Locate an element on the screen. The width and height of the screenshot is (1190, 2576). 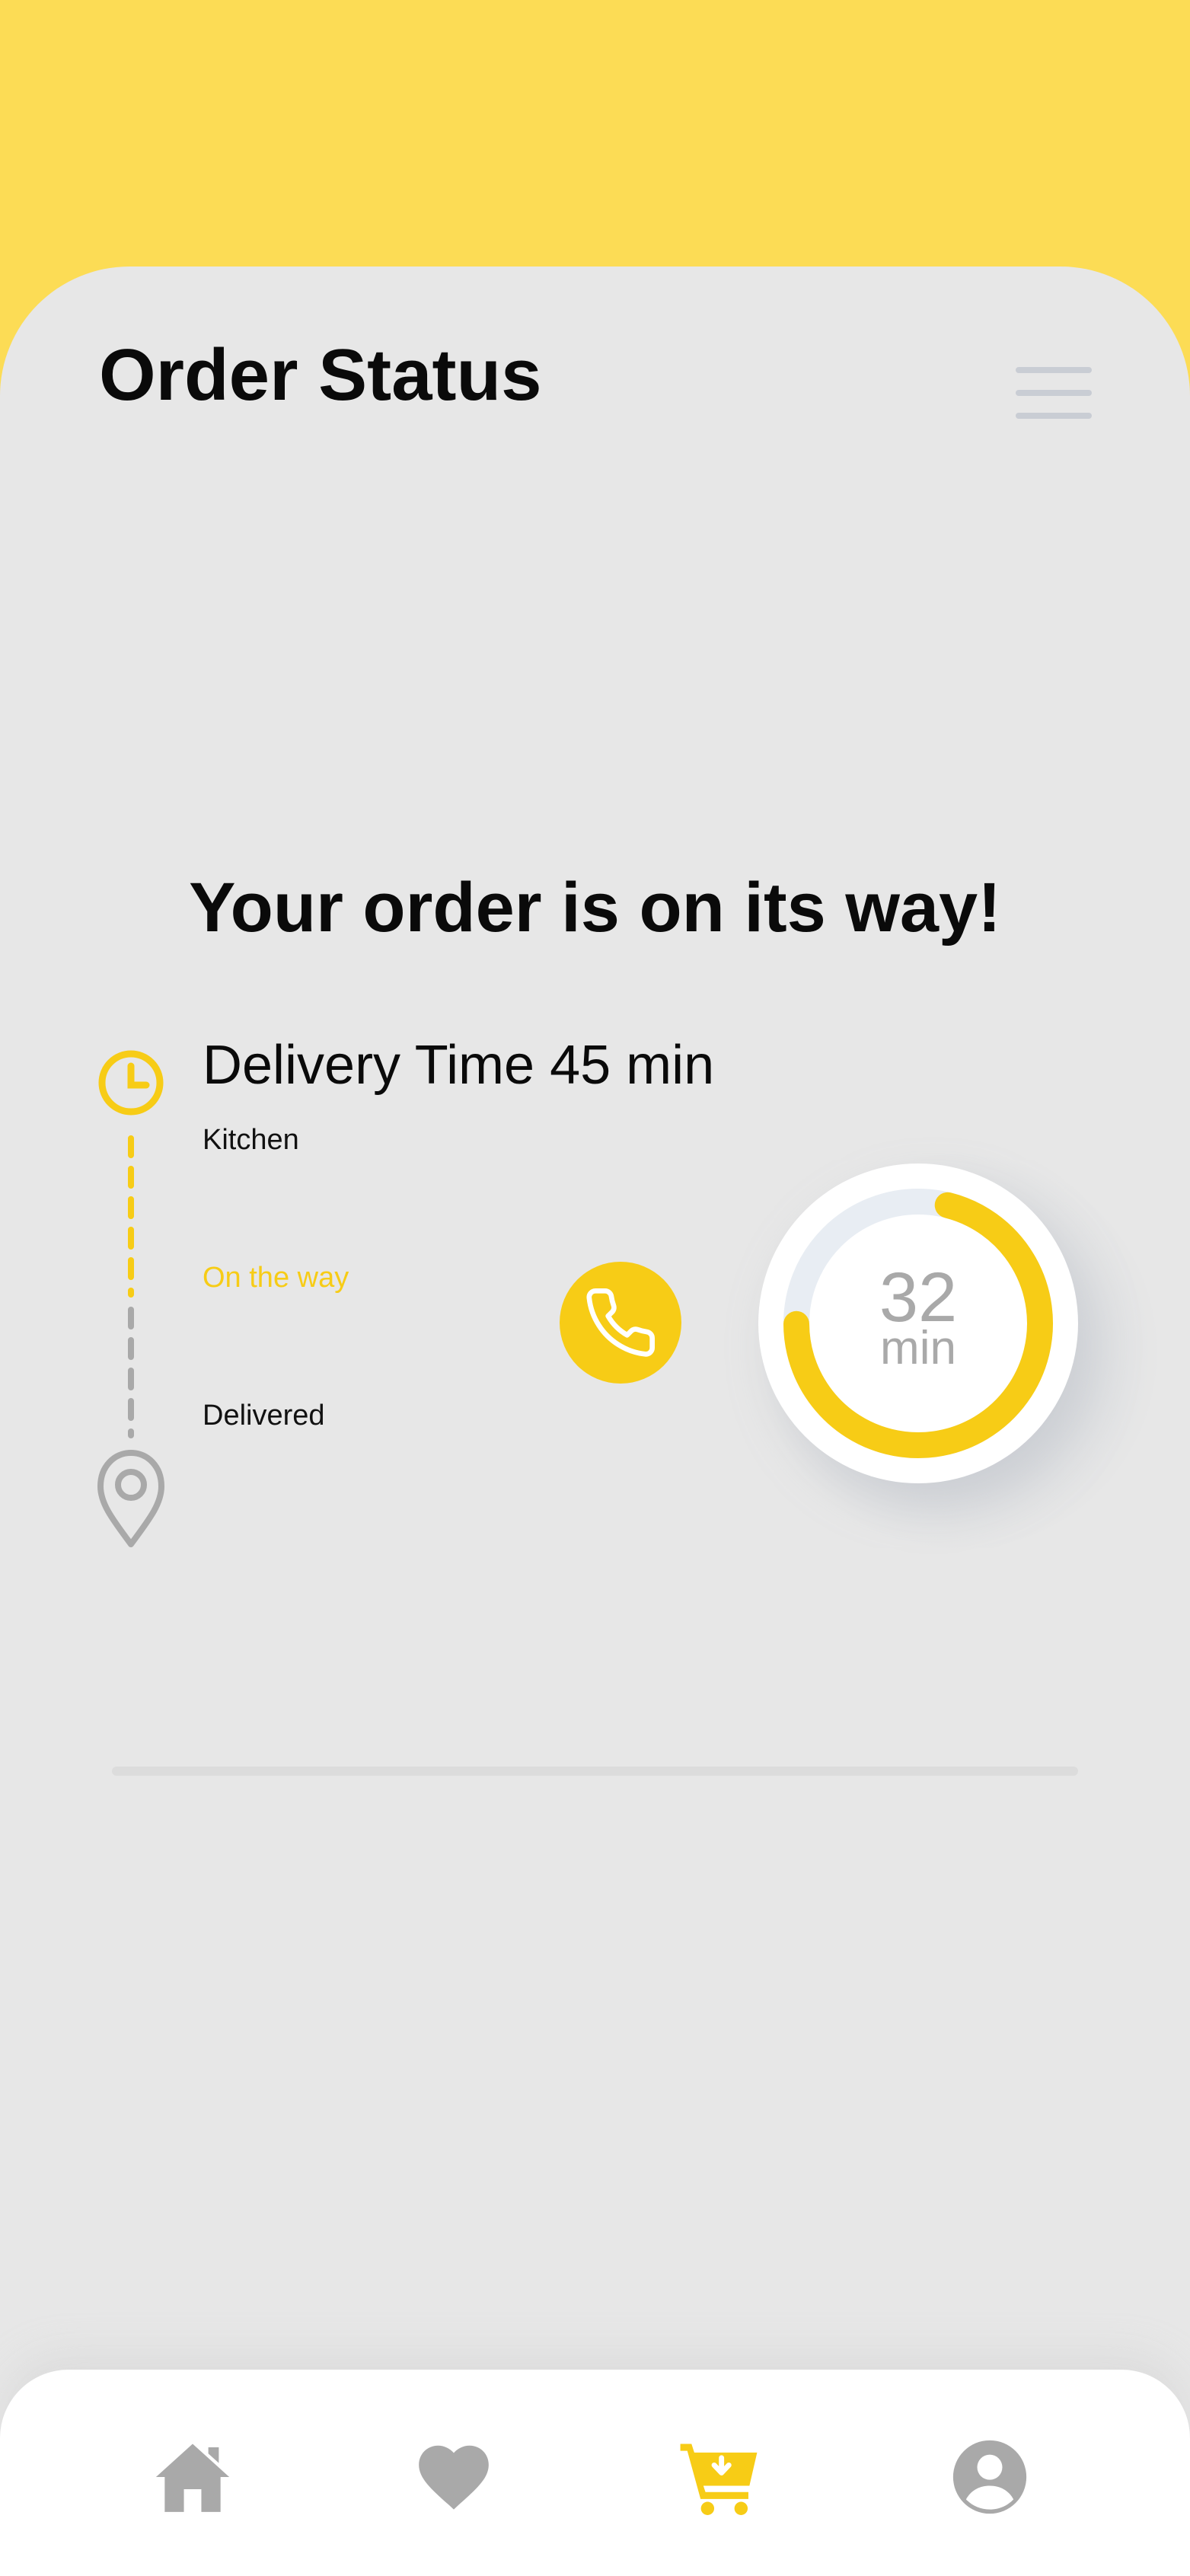
hamburger-menu-icon is located at coordinates (1054, 393).